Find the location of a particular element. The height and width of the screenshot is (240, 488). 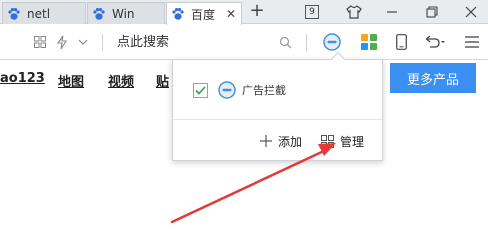

add-label: 添加 is located at coordinates (290, 141).